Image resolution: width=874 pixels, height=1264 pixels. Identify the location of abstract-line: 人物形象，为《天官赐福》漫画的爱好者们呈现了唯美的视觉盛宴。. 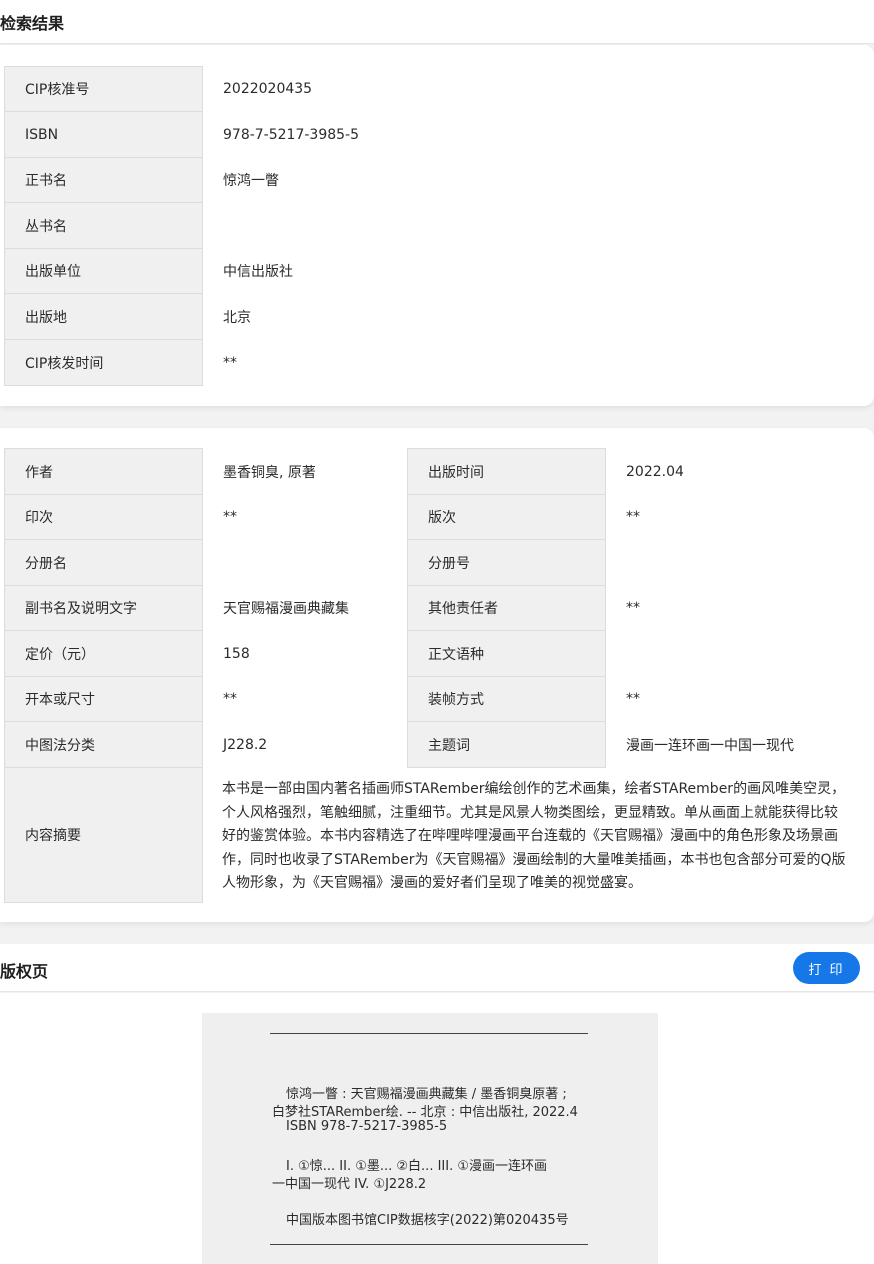
(432, 883).